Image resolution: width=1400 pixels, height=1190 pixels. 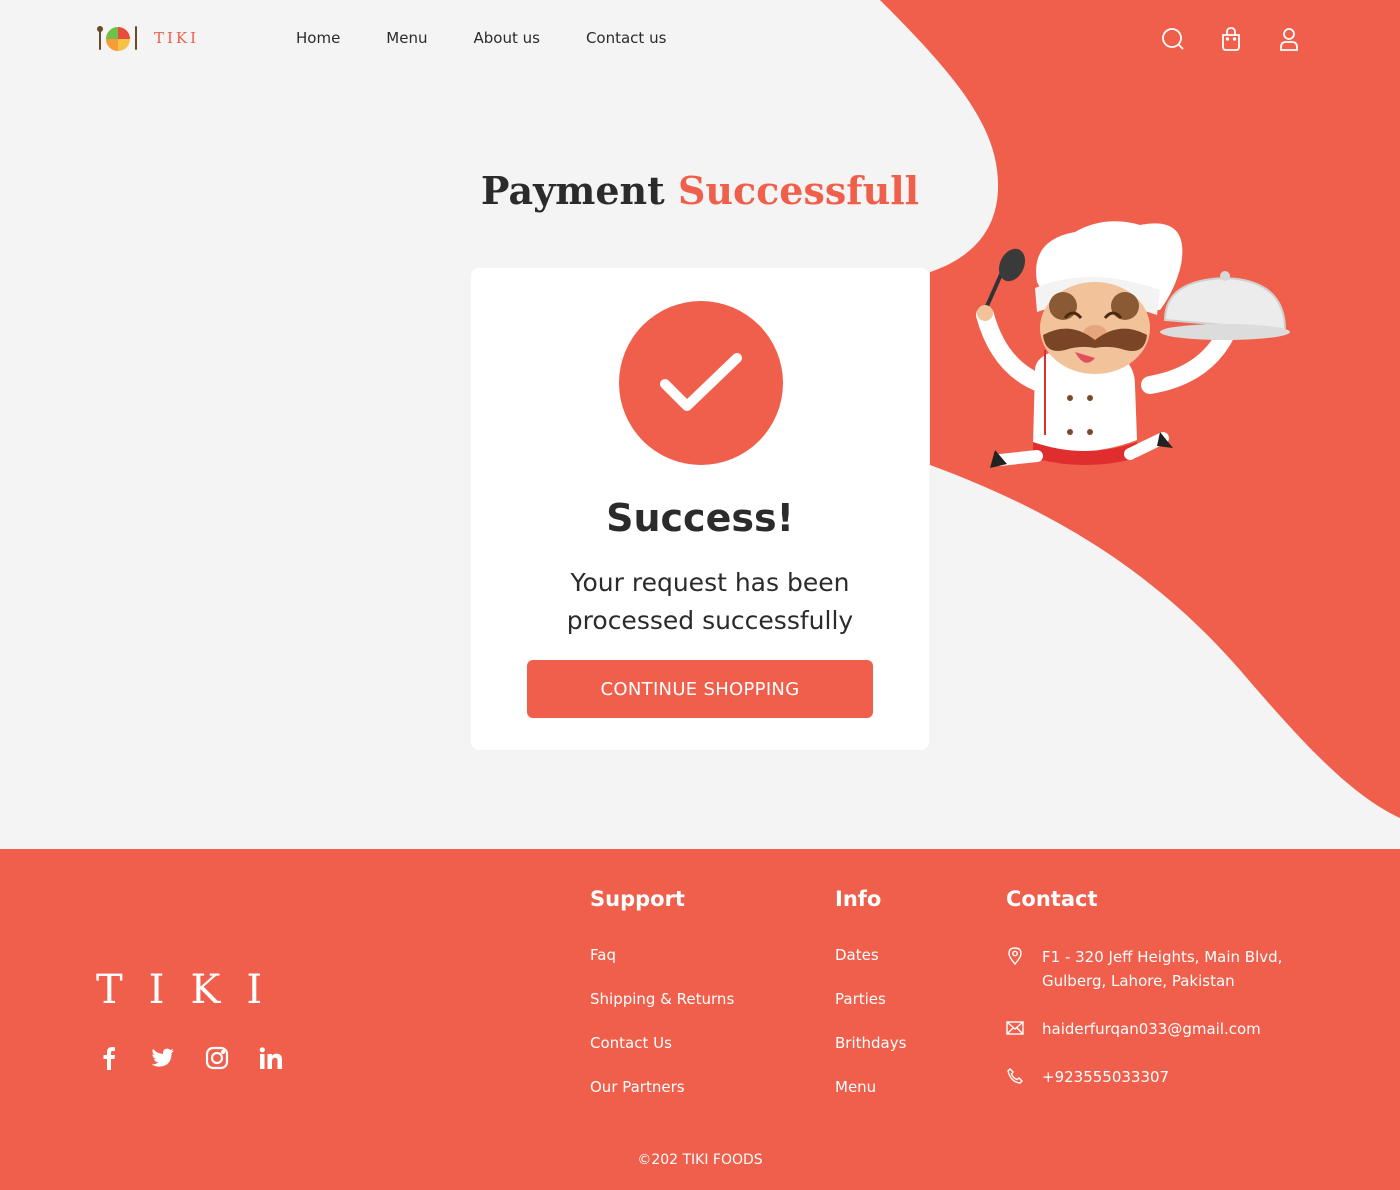 What do you see at coordinates (858, 899) in the screenshot?
I see `info-heading: Info` at bounding box center [858, 899].